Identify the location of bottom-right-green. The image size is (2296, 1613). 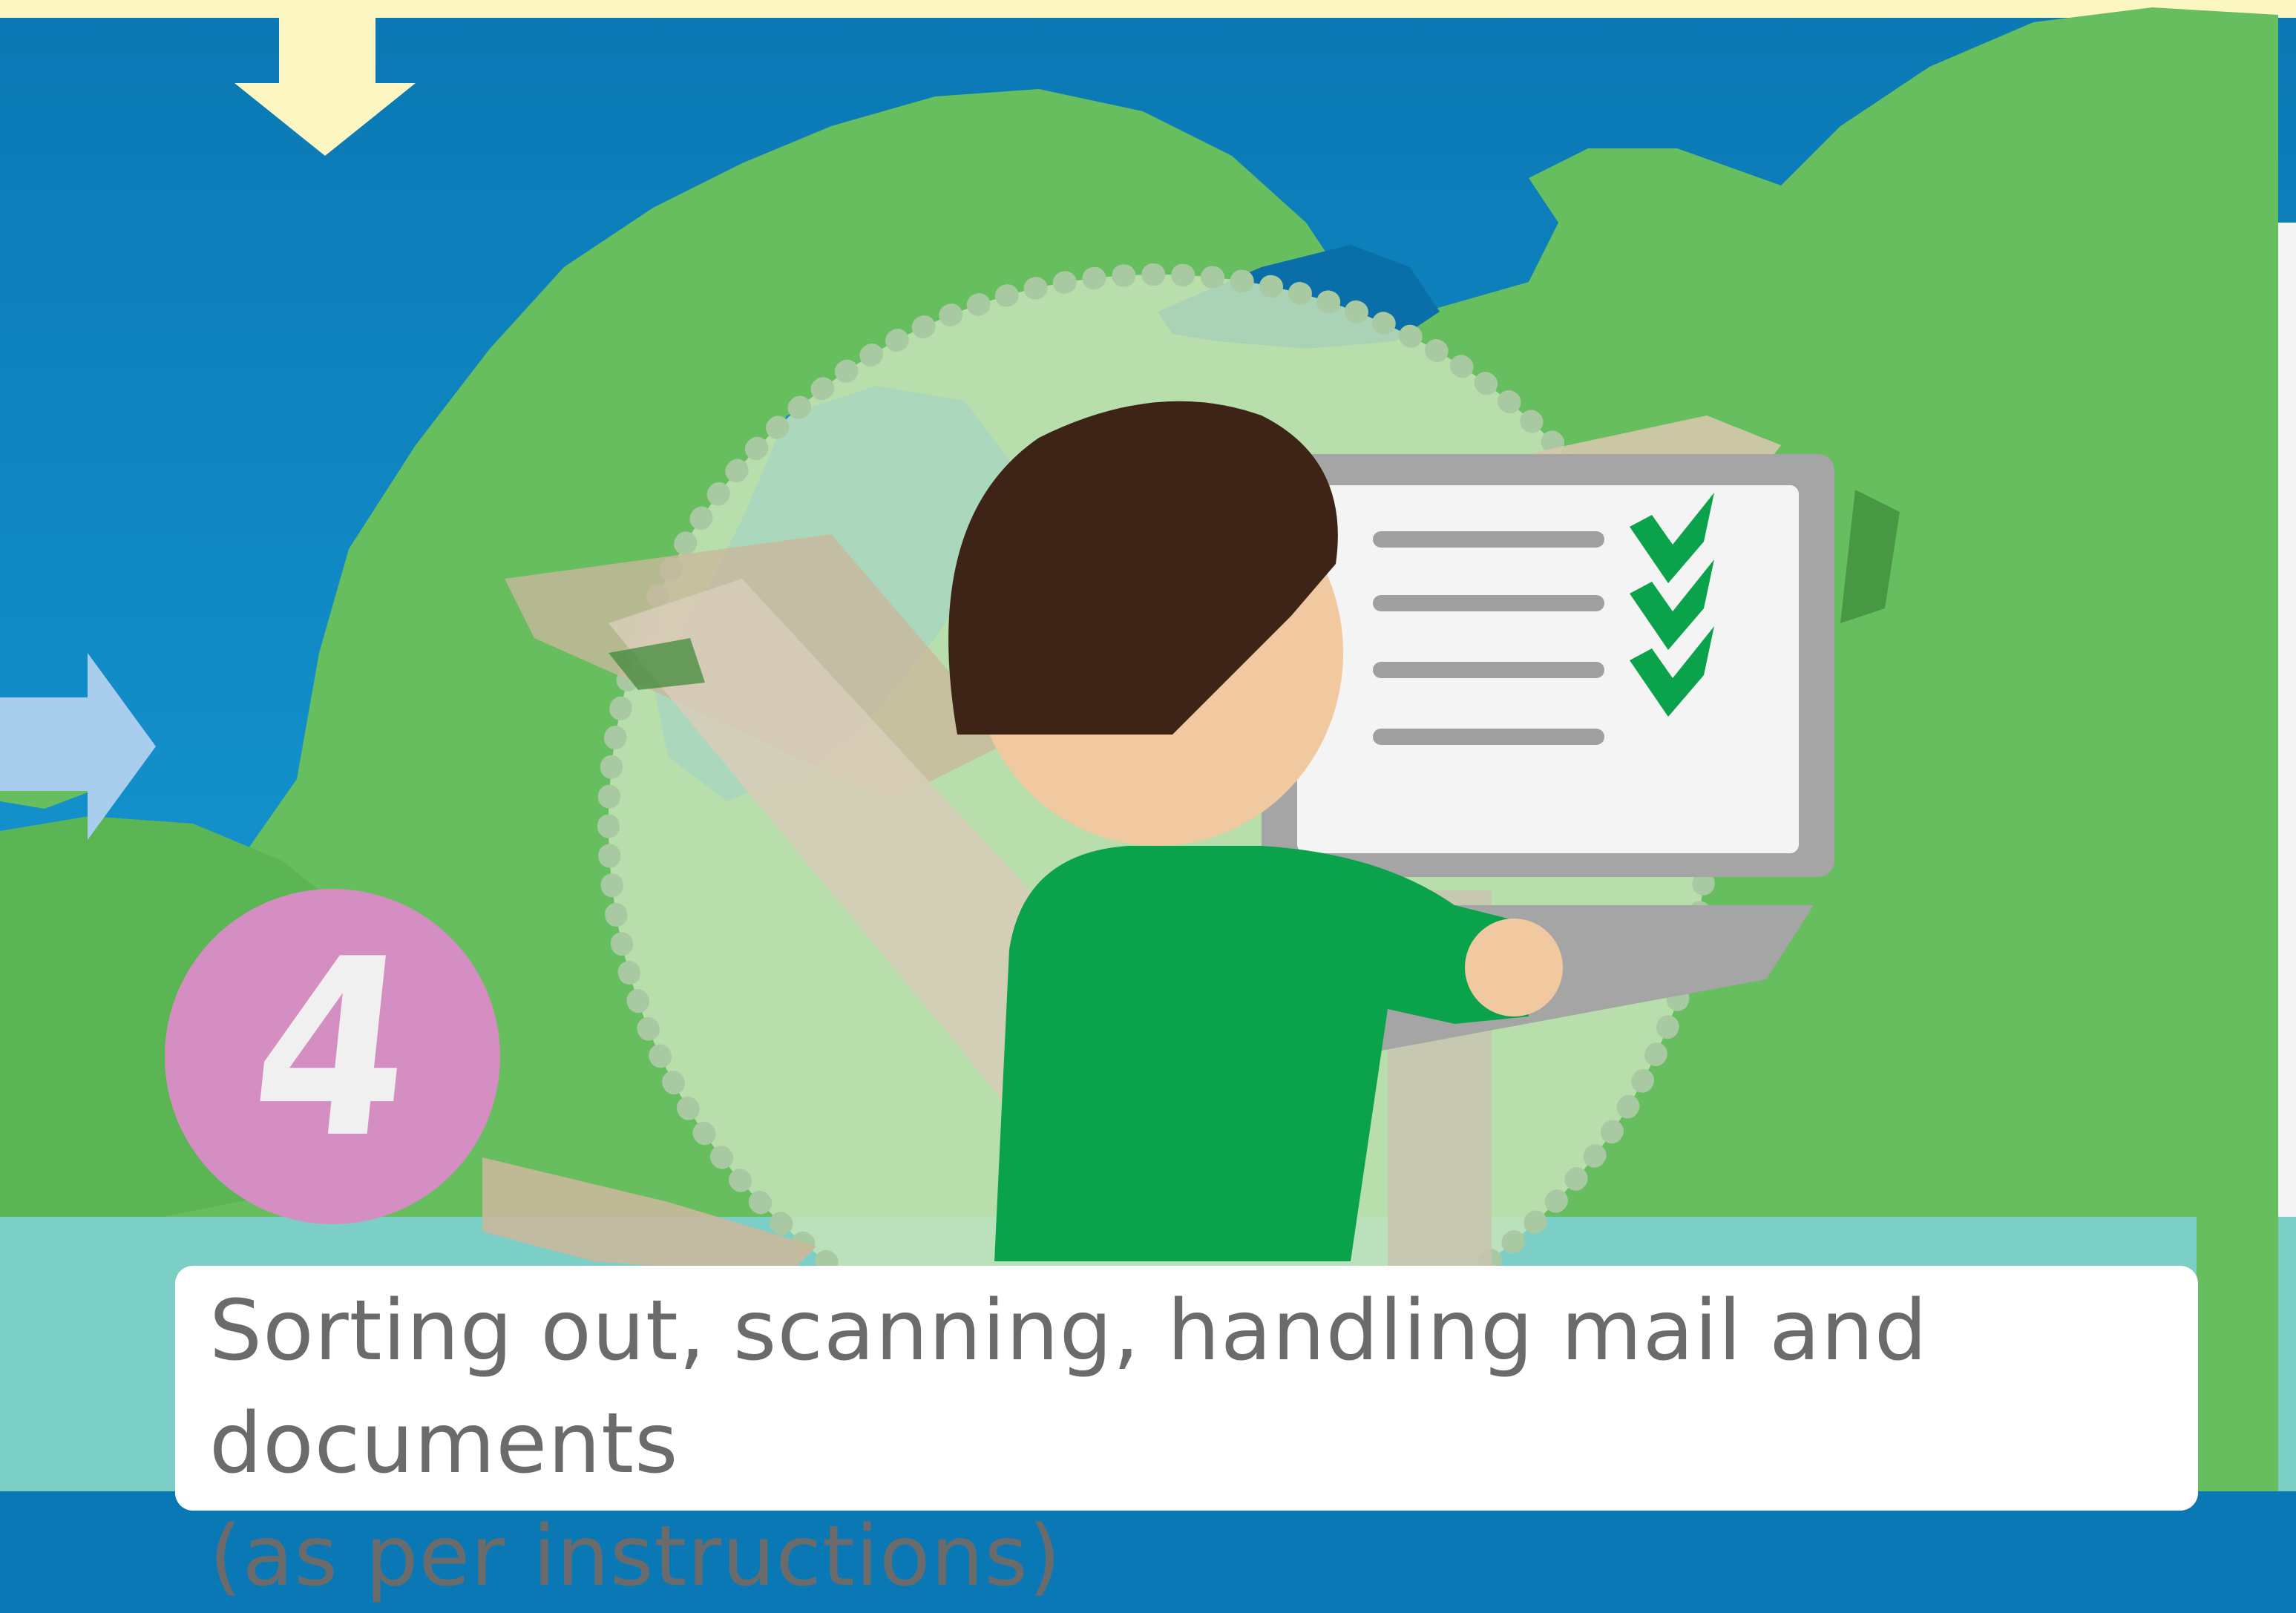
(2237, 1302).